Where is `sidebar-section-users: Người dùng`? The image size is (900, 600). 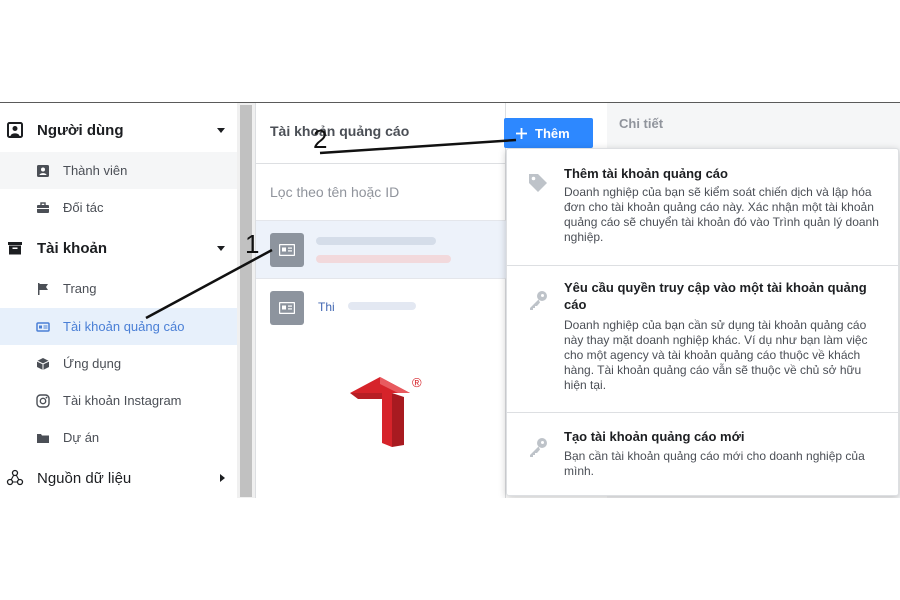 sidebar-section-users: Người dùng is located at coordinates (118, 130).